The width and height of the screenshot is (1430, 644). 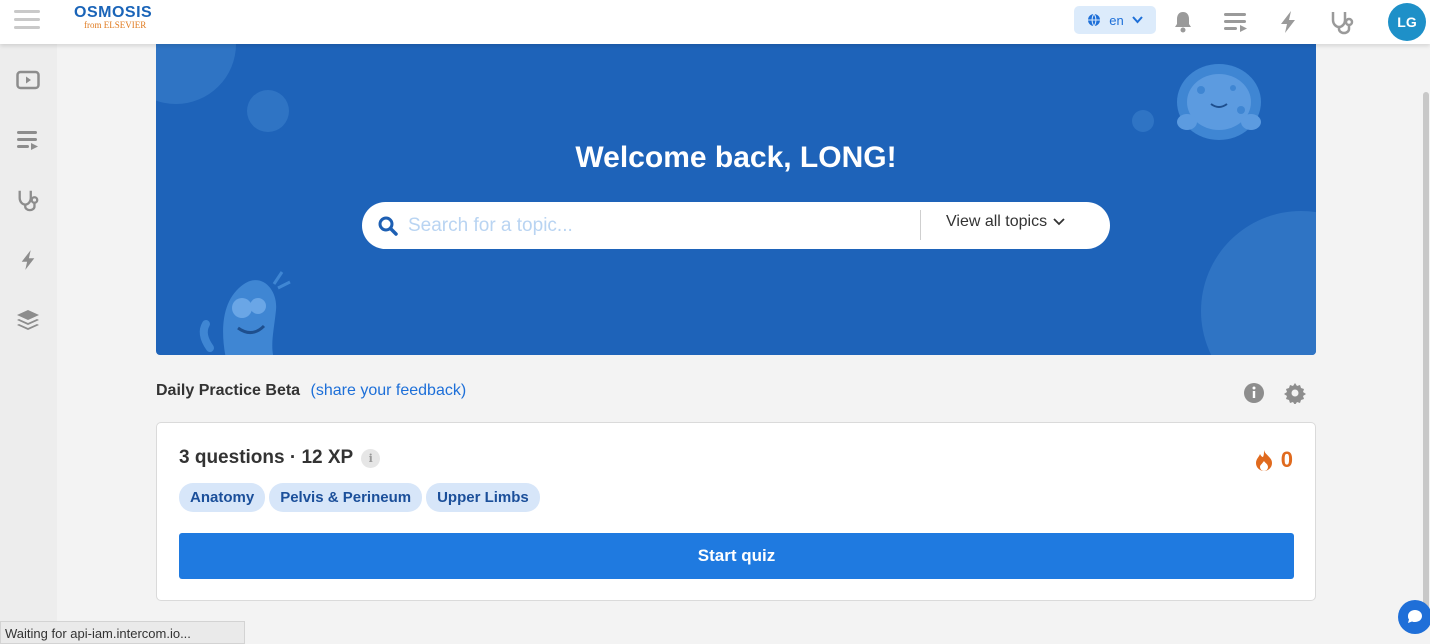 I want to click on left-sidebar, so click(x=28, y=344).